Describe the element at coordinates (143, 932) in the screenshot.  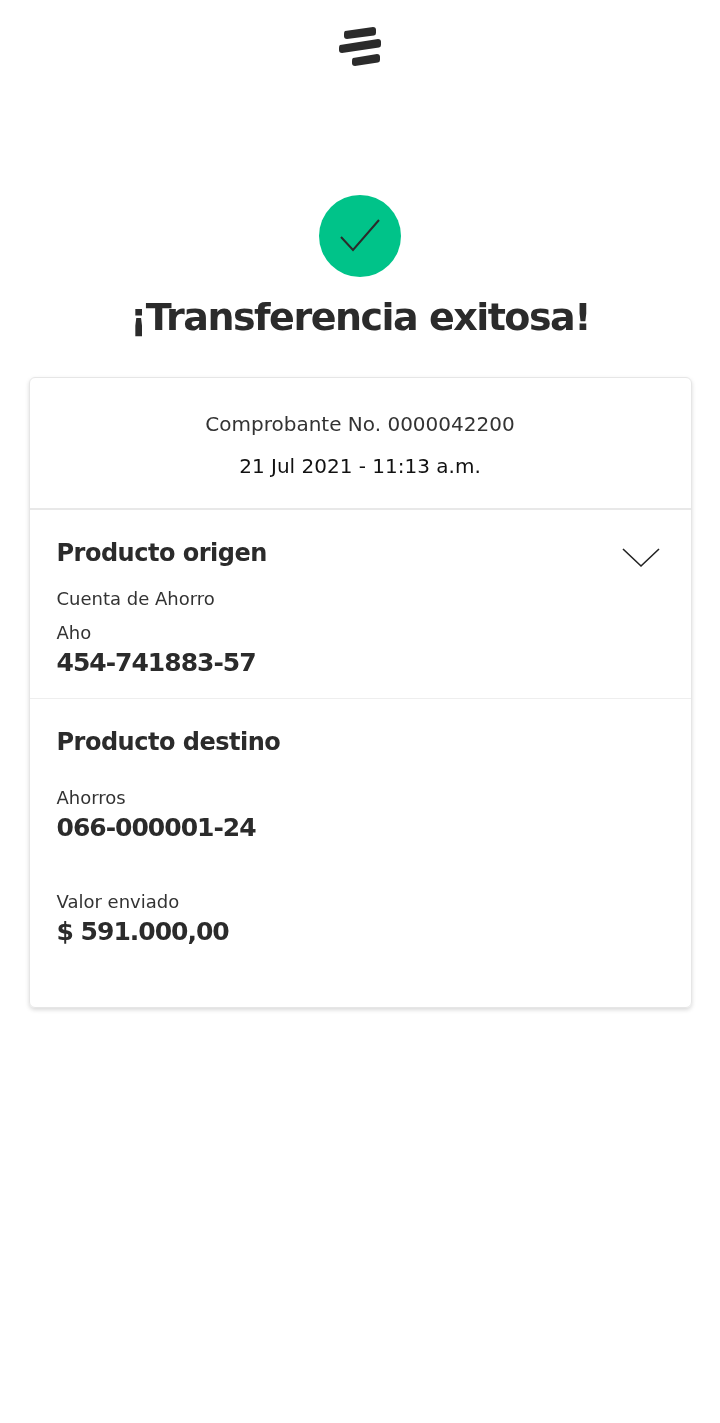
I see `amount-value: $ 591.000,00` at that location.